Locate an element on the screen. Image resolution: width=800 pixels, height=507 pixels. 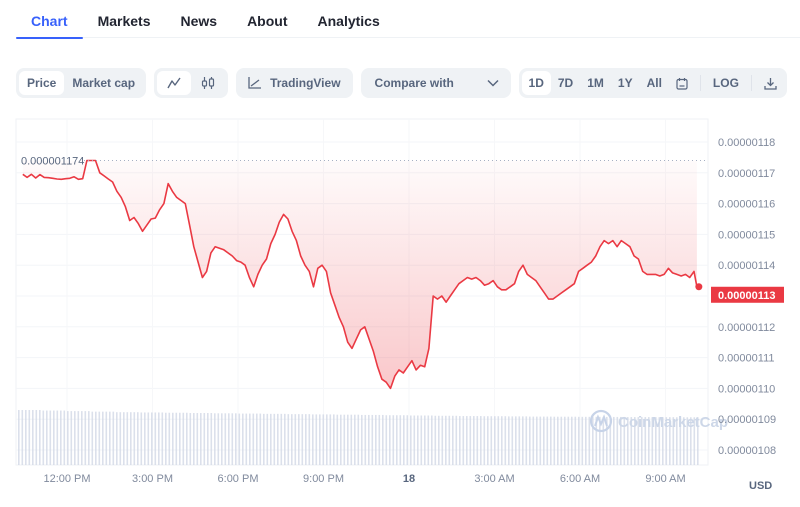
y-tick-label: 0.00000114 is located at coordinates (746, 266).